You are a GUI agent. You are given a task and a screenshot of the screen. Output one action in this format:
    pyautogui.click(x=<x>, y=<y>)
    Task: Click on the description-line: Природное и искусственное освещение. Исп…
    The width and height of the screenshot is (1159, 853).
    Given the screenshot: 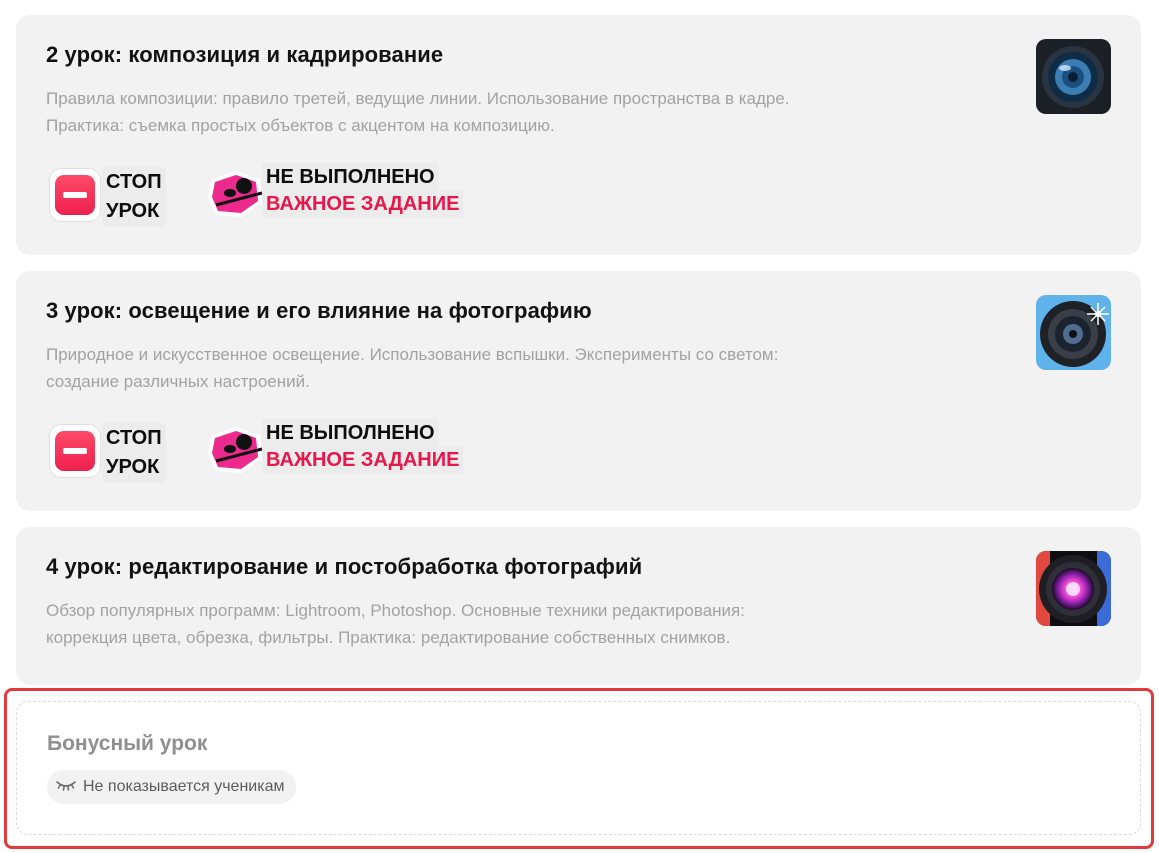 What is the action you would take?
    pyautogui.click(x=412, y=354)
    